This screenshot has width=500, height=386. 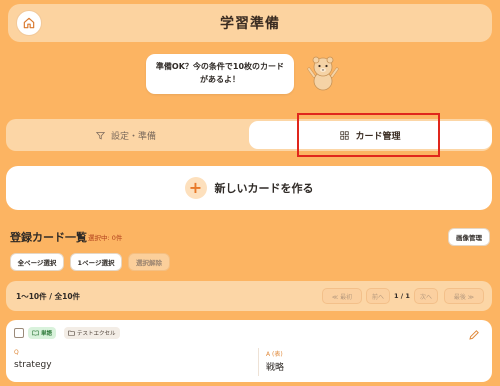 I want to click on tab-setup-label: 設定・準備, so click(x=133, y=136).